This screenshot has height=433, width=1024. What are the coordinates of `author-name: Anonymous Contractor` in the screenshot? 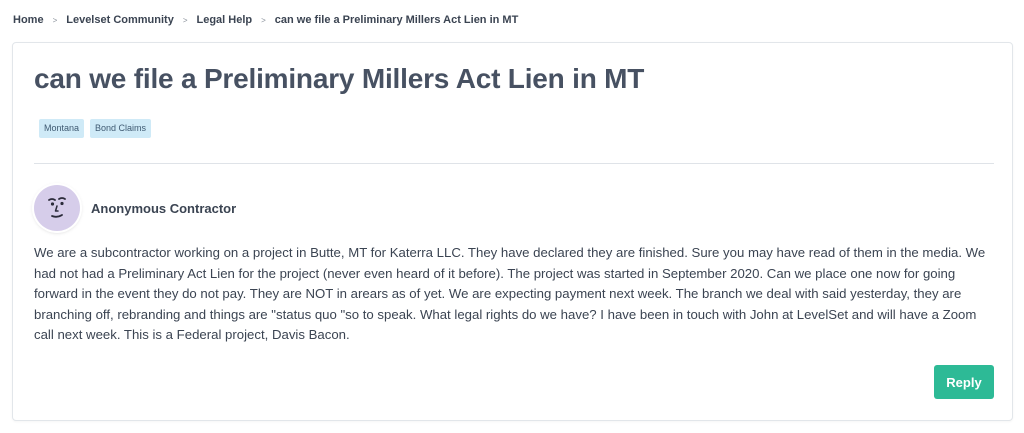 It's located at (164, 208).